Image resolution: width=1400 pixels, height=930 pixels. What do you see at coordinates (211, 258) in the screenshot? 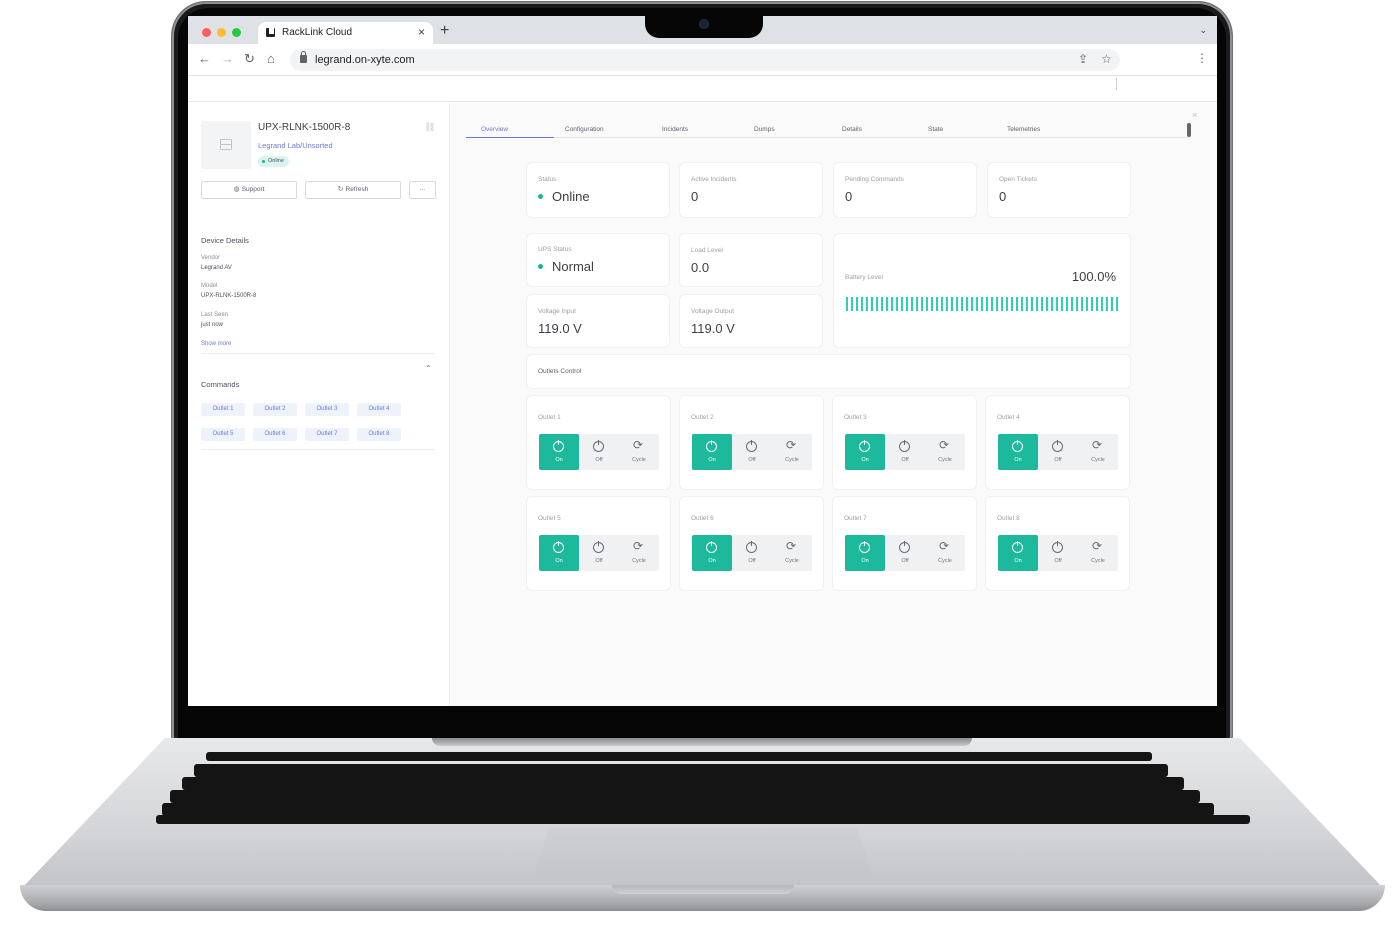
I see `vendor-label: Vendor` at bounding box center [211, 258].